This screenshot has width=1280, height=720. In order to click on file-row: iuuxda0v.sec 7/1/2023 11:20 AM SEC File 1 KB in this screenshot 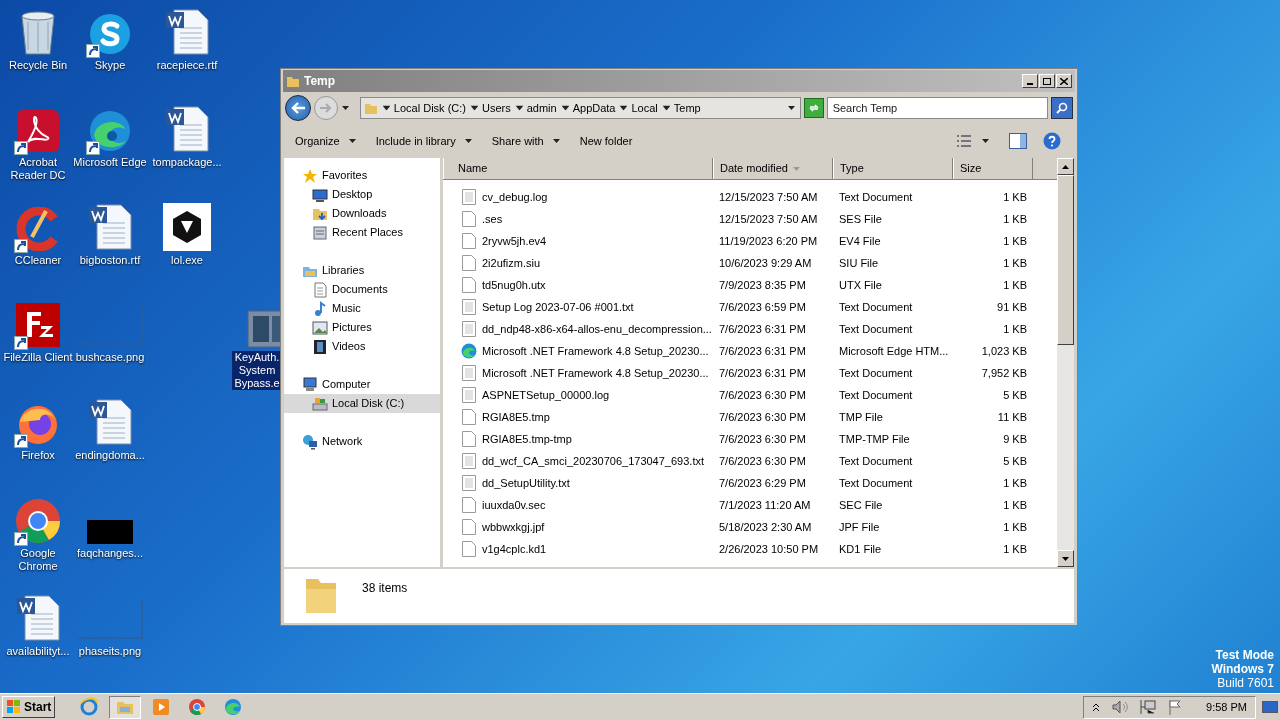, I will do `click(750, 505)`.